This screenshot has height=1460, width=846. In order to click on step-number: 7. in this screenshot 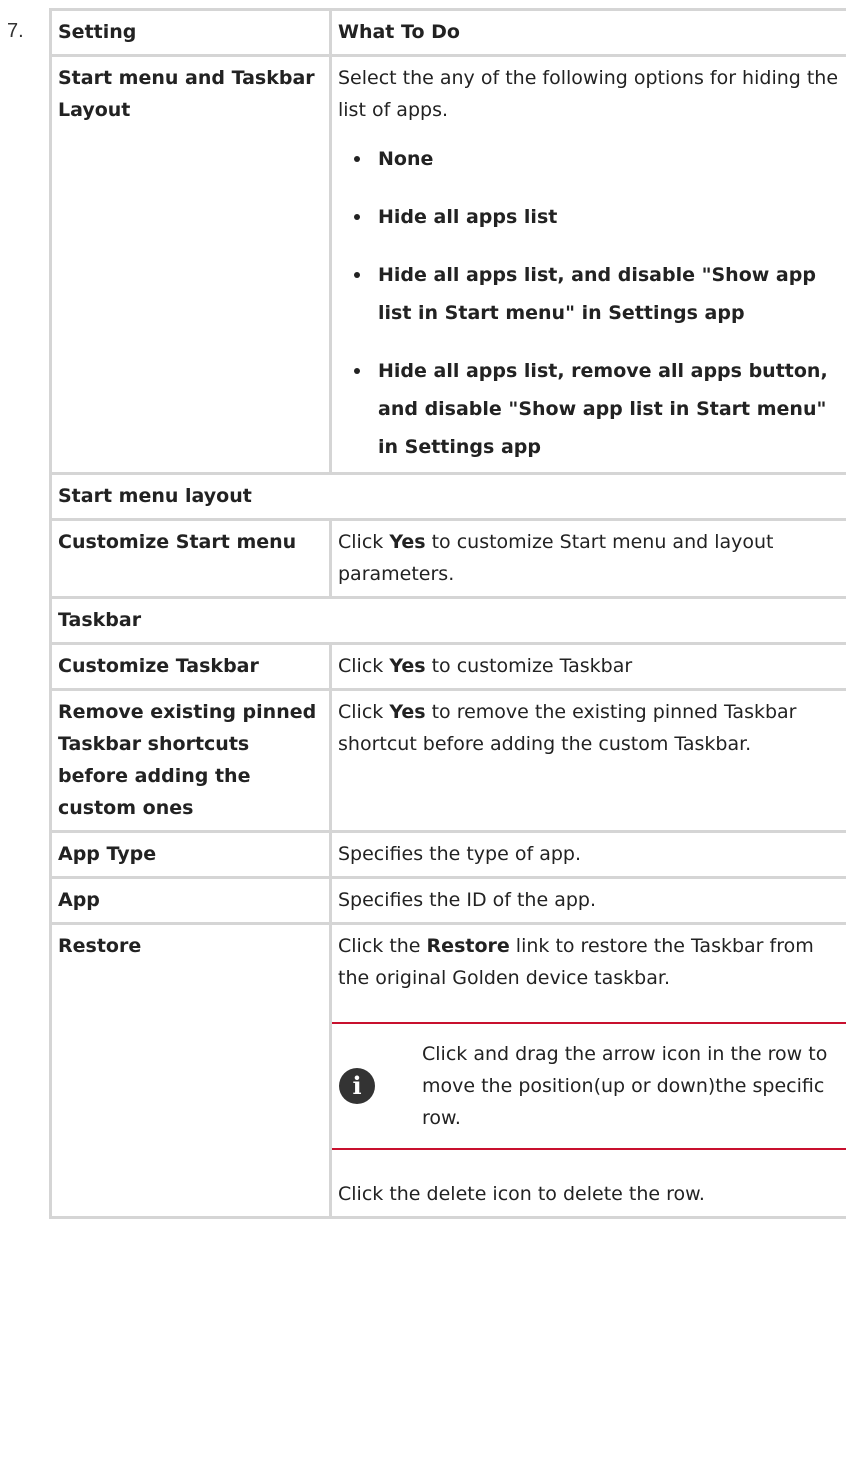, I will do `click(15, 31)`.